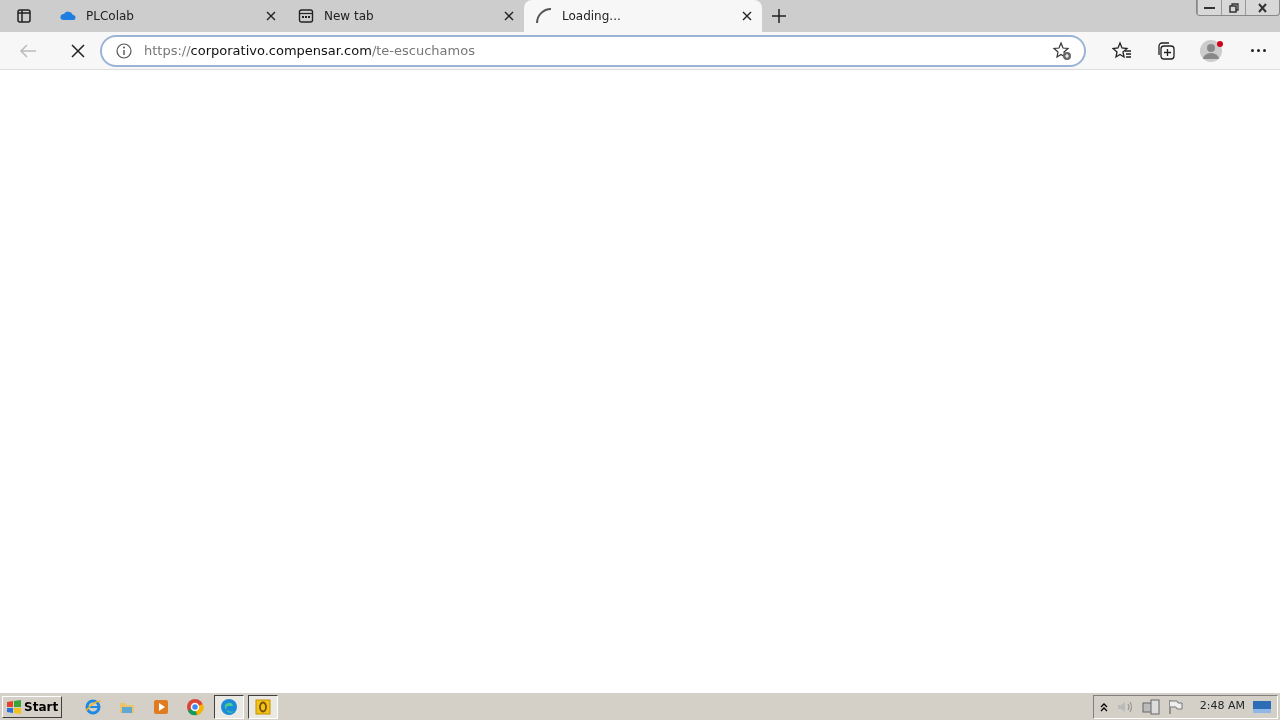  Describe the element at coordinates (124, 50) in the screenshot. I see `info-icon` at that location.